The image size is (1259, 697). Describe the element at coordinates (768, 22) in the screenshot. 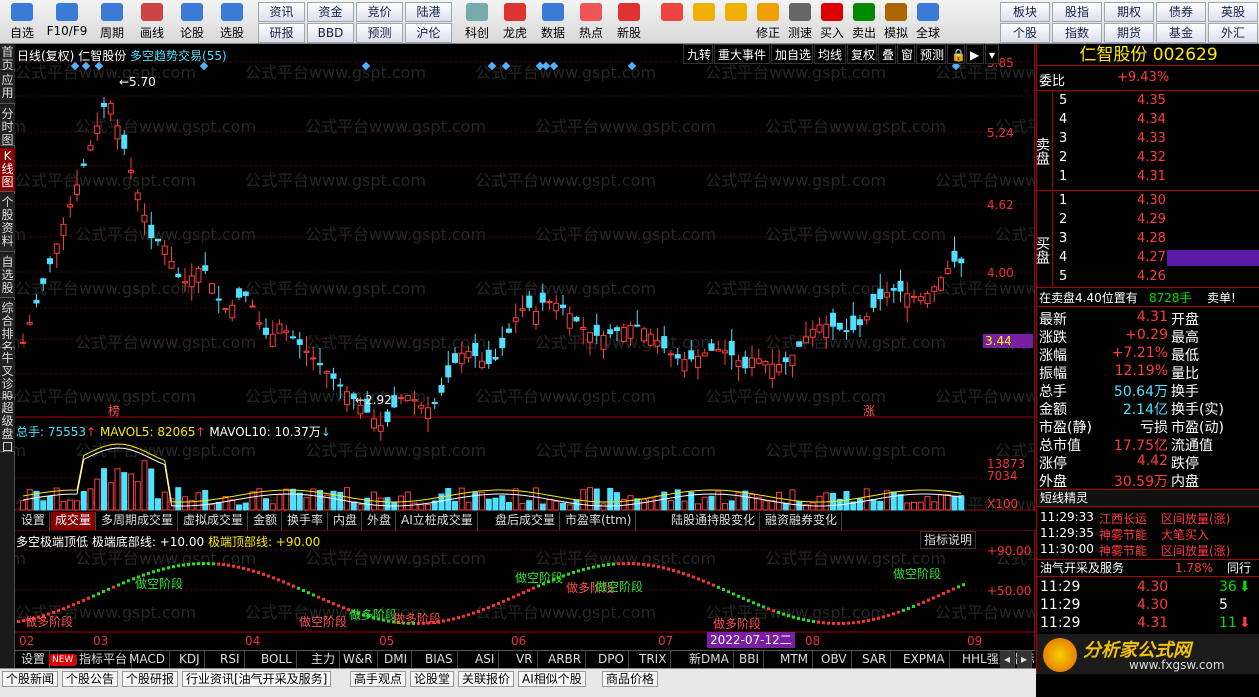

I see `toolbar--button: 修正` at that location.